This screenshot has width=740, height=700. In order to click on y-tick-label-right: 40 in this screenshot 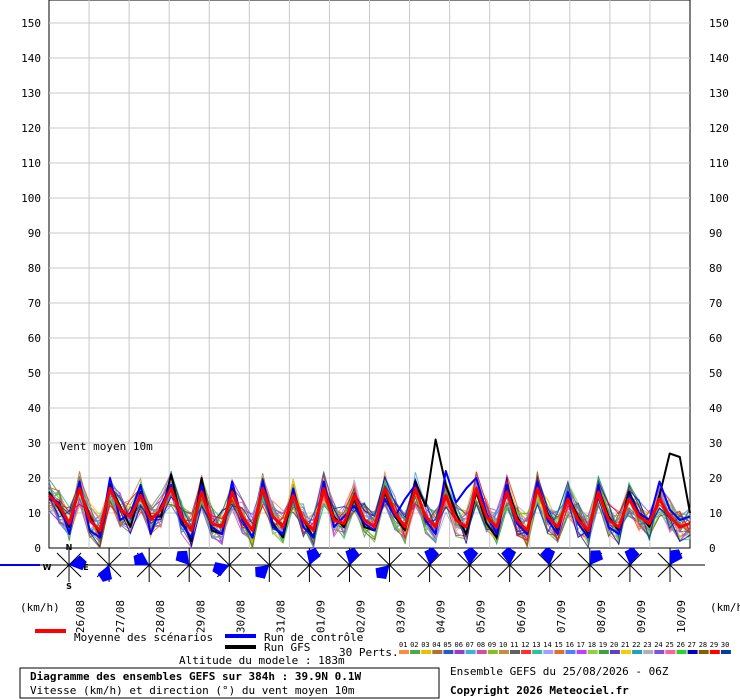, I will do `click(715, 408)`.